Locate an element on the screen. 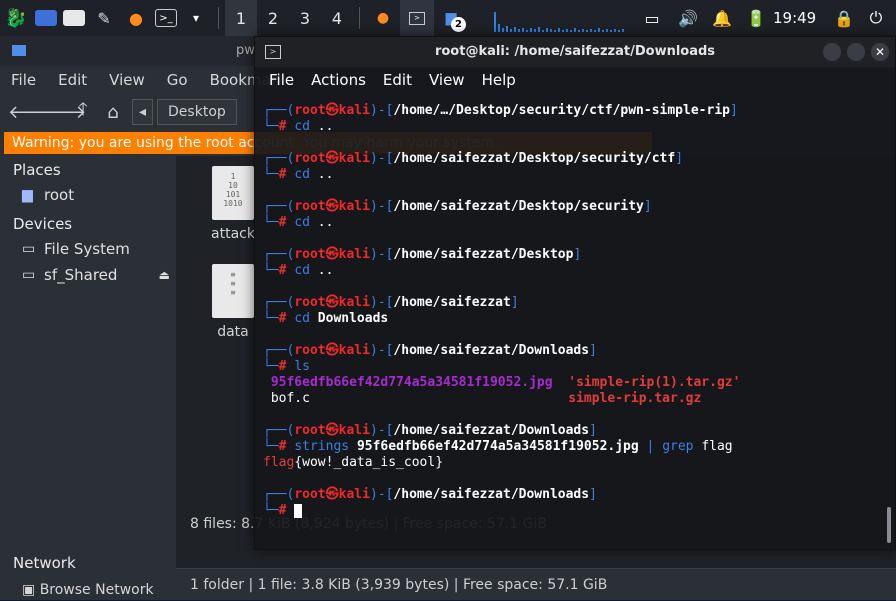 Image resolution: width=896 pixels, height=601 pixels. term-menu-help: Help is located at coordinates (499, 80).